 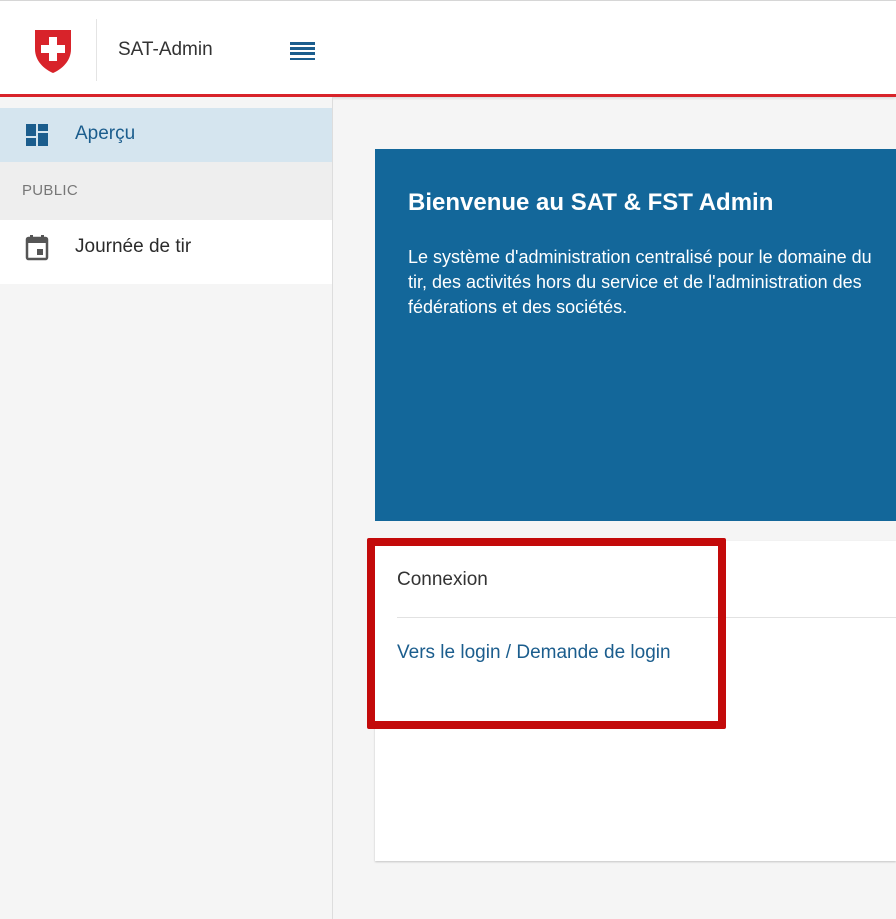 What do you see at coordinates (37, 250) in the screenshot?
I see `calendar-icon` at bounding box center [37, 250].